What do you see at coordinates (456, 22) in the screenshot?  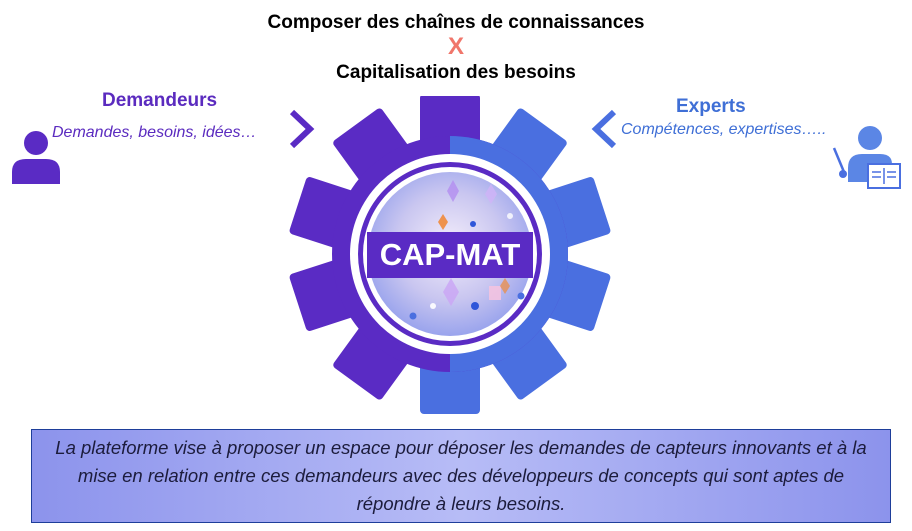 I see `title-line-1: Composer des chaînes de connaissances` at bounding box center [456, 22].